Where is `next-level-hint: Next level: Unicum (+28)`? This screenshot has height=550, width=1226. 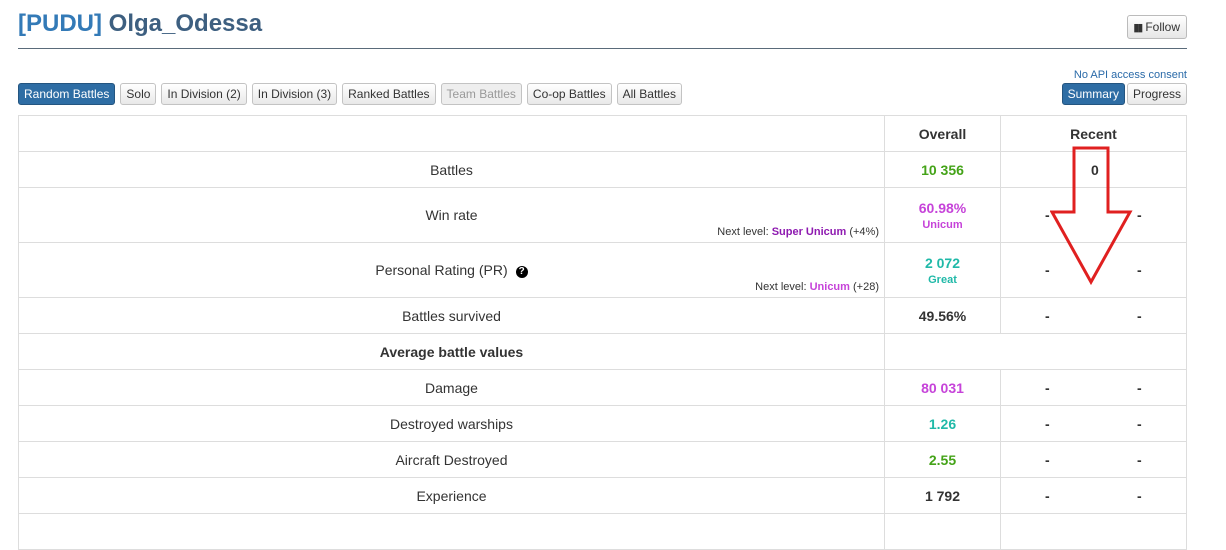
next-level-hint: Next level: Unicum (+28) is located at coordinates (817, 287).